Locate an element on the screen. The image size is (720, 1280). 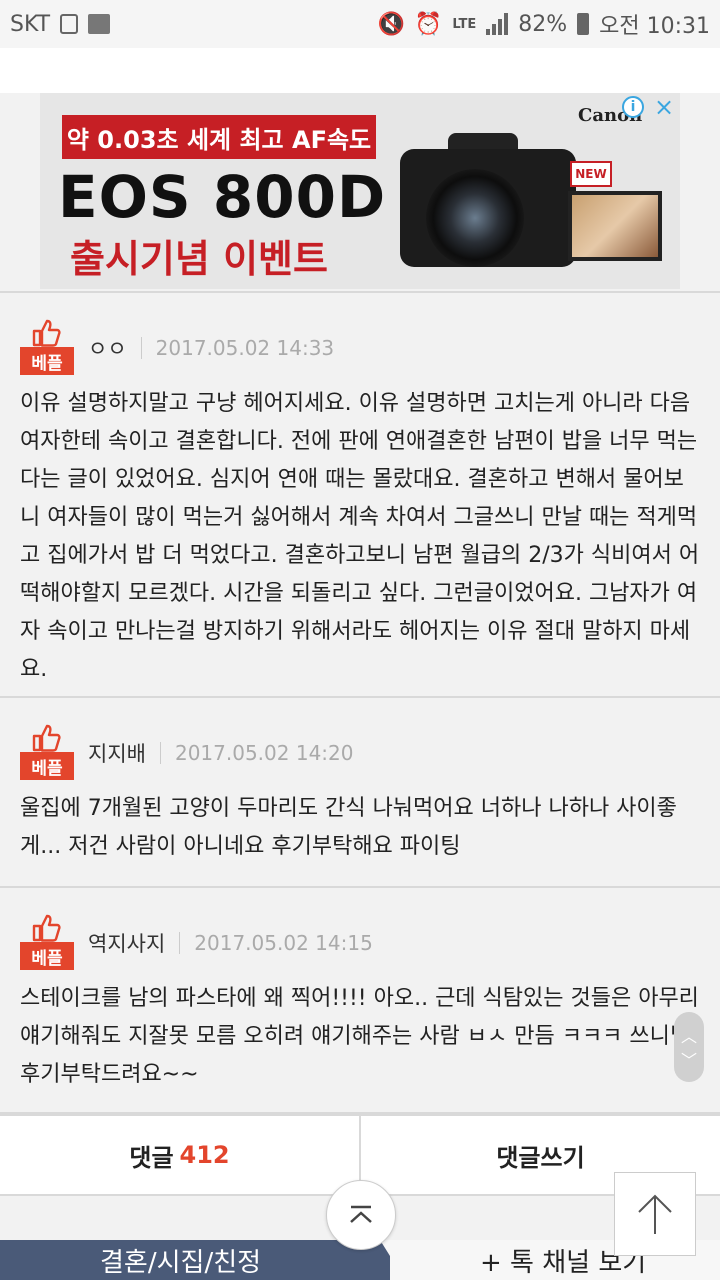
ad-event: 출시기념 이벤트 is located at coordinates (199, 259).